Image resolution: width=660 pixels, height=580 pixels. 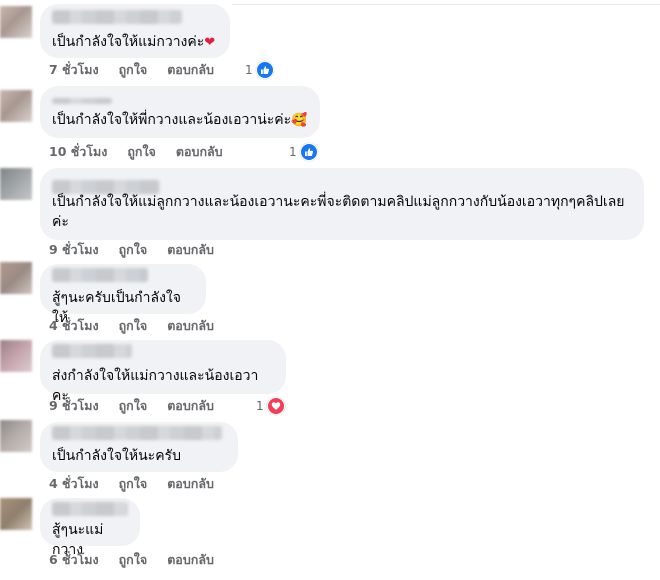 I want to click on comment-text: เป็นกำลังใจให้นะครับ, so click(x=116, y=456).